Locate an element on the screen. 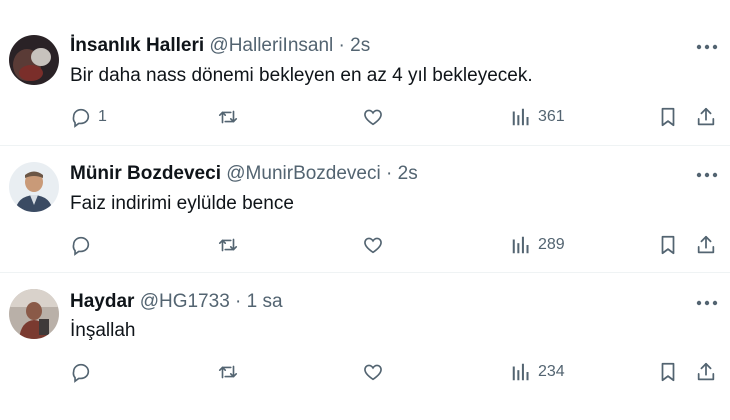  tweet-header: Haydar @HG1733 · 1 sa is located at coordinates (176, 302).